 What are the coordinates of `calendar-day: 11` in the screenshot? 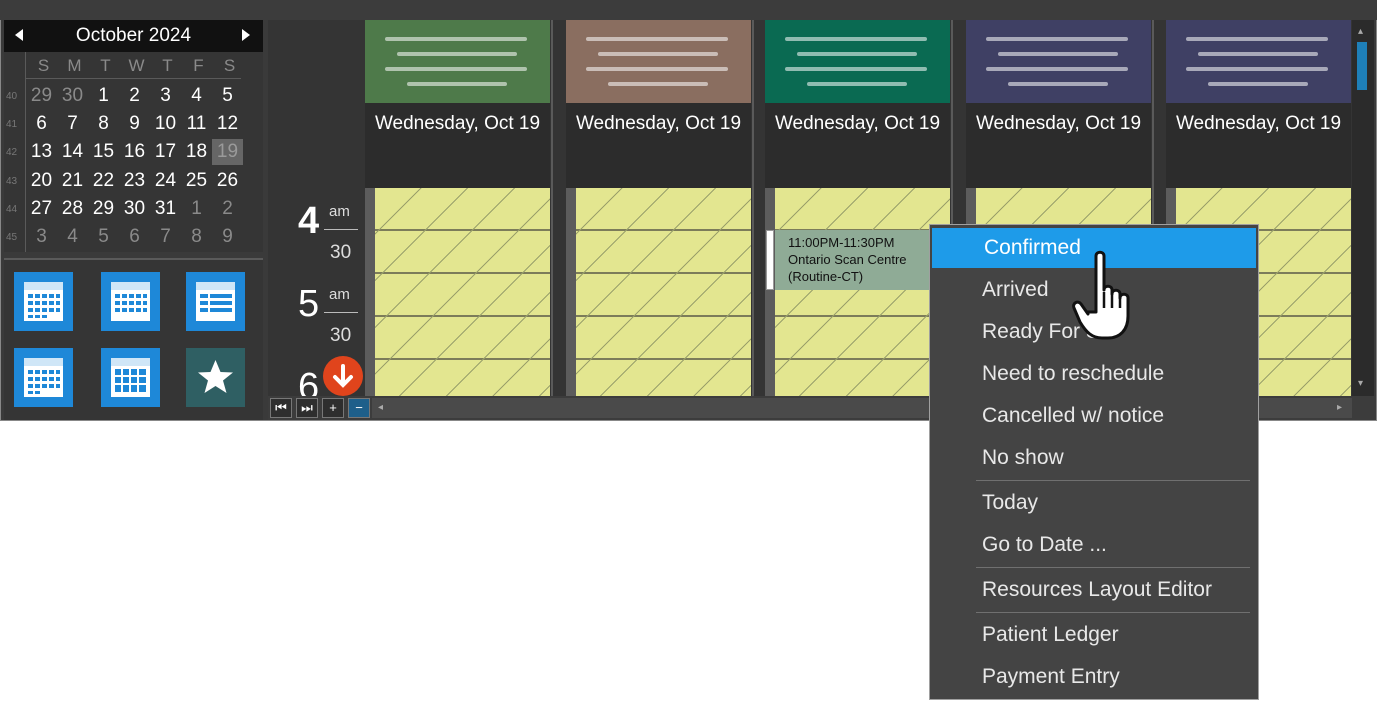 It's located at (196, 124).